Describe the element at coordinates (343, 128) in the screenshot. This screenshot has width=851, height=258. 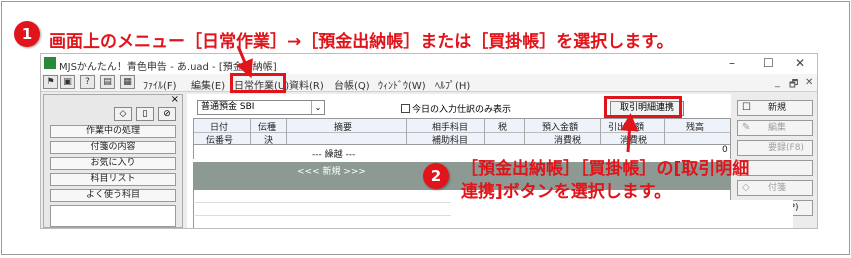
I see `header-description: 摘要` at that location.